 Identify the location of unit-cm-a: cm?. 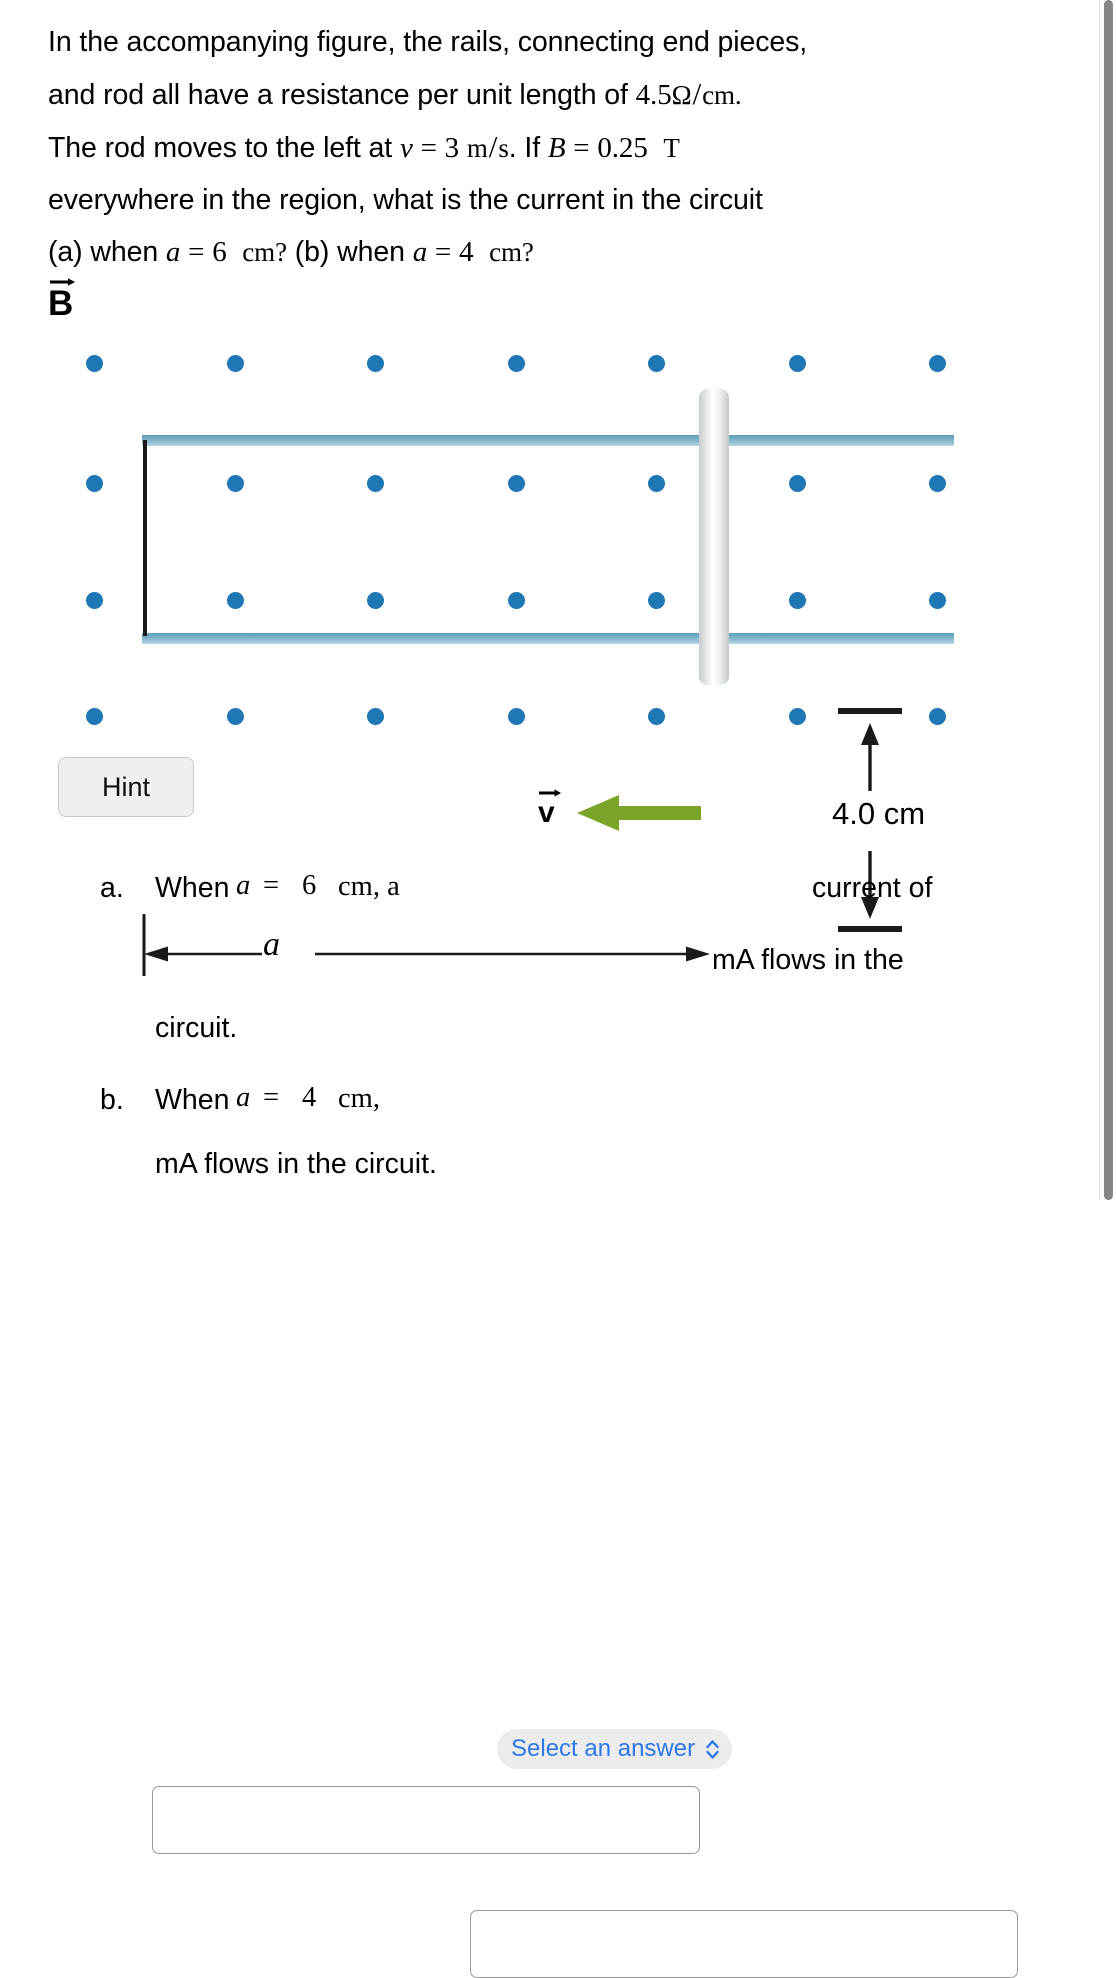
(264, 252).